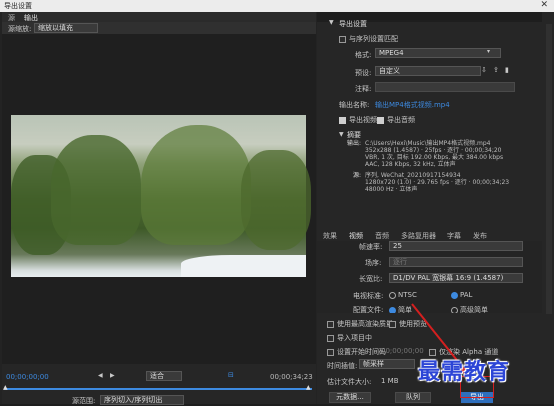  What do you see at coordinates (440, 340) in the screenshot?
I see `annotation-arrow` at bounding box center [440, 340].